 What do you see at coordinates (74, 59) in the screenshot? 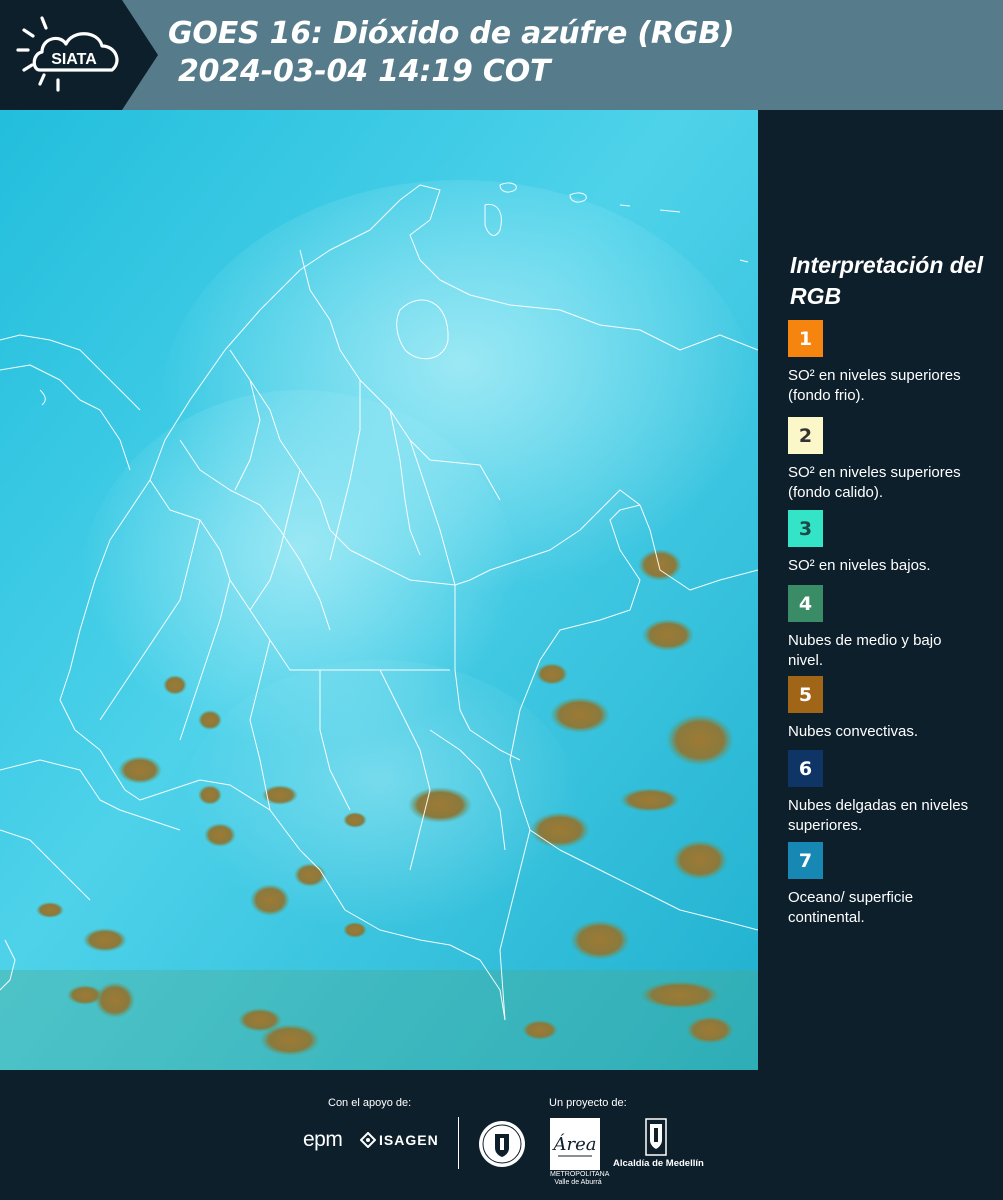
I see `logo-text: SIATA` at bounding box center [74, 59].